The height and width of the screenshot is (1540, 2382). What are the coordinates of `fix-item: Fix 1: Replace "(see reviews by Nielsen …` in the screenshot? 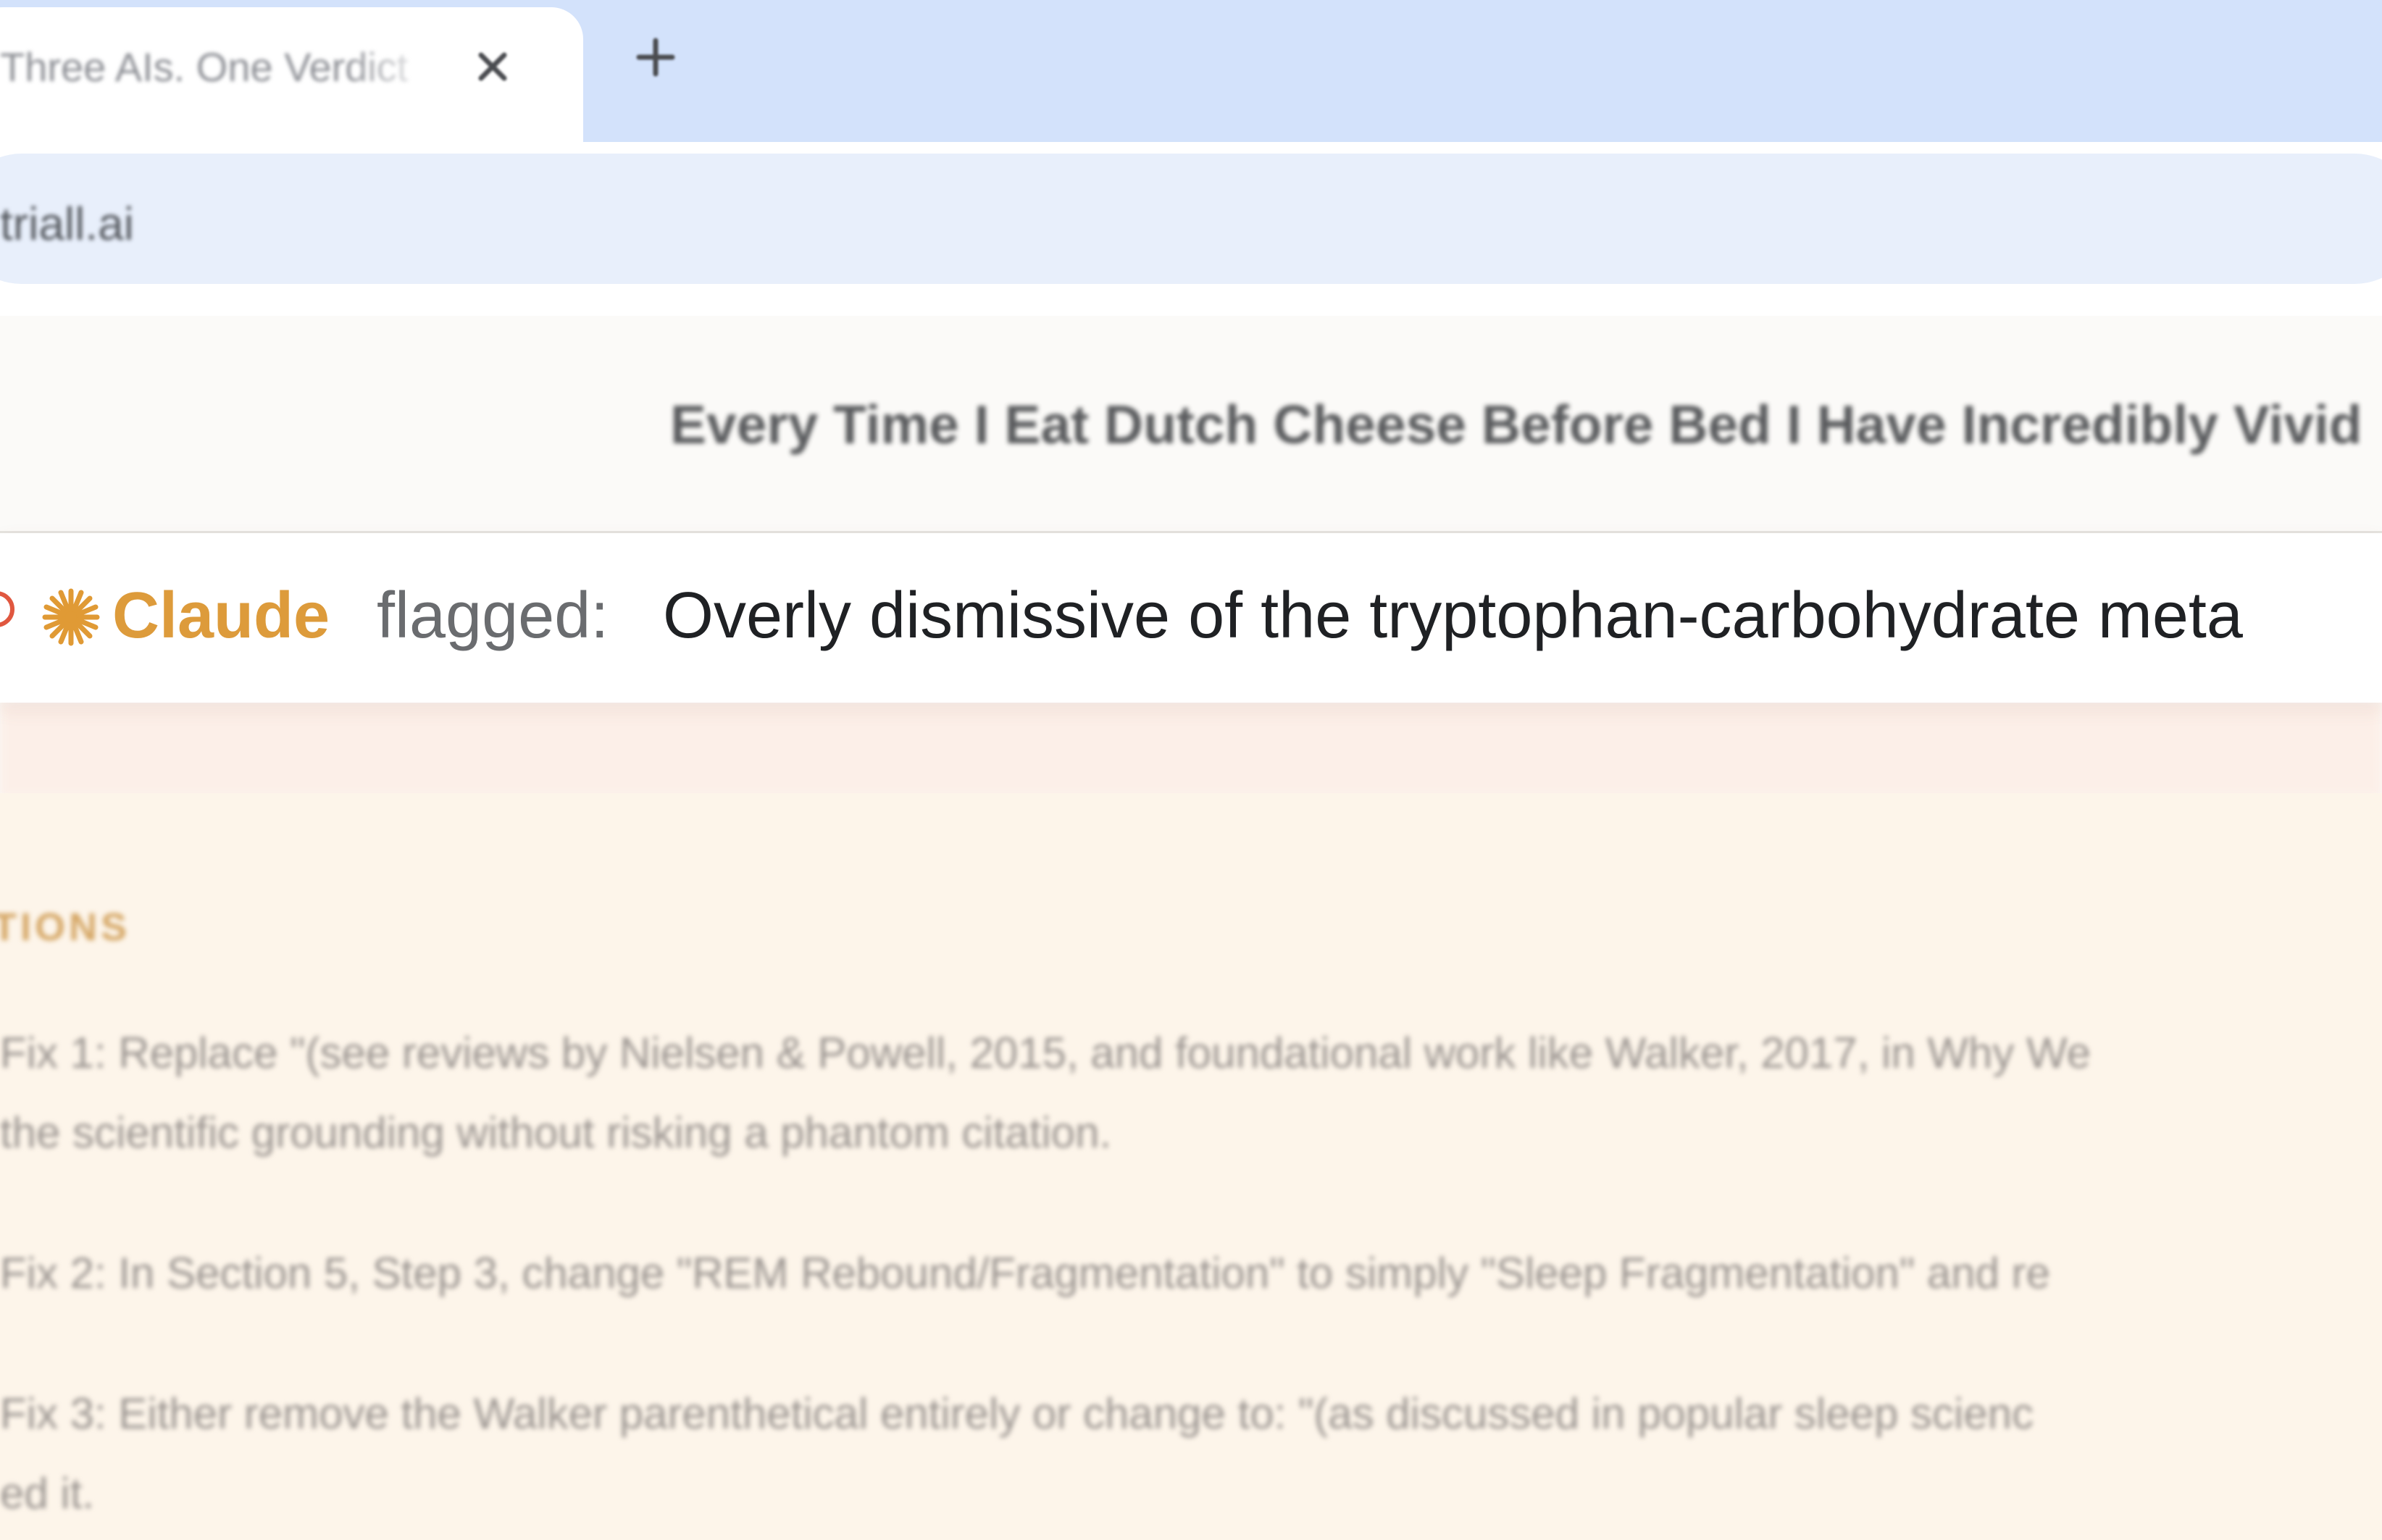 It's located at (1045, 1053).